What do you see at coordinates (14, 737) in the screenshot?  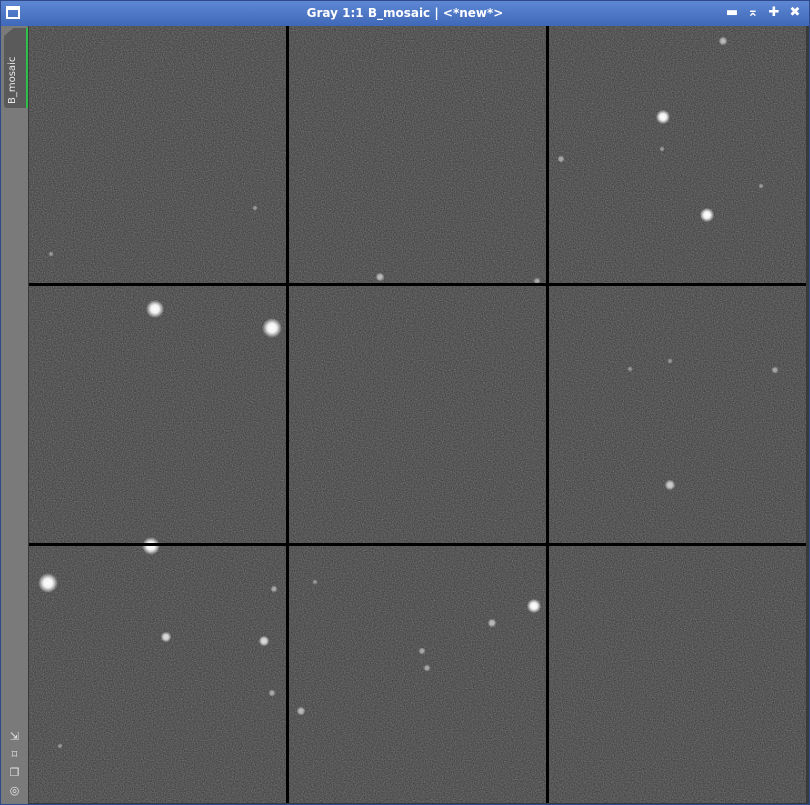 I see `arrow-diagonal-icon: ⇲` at bounding box center [14, 737].